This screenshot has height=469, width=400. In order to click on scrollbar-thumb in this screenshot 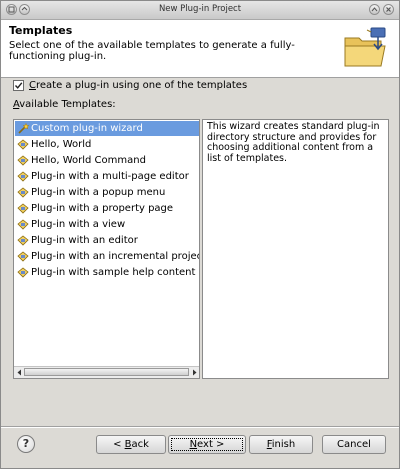, I will do `click(106, 372)`.